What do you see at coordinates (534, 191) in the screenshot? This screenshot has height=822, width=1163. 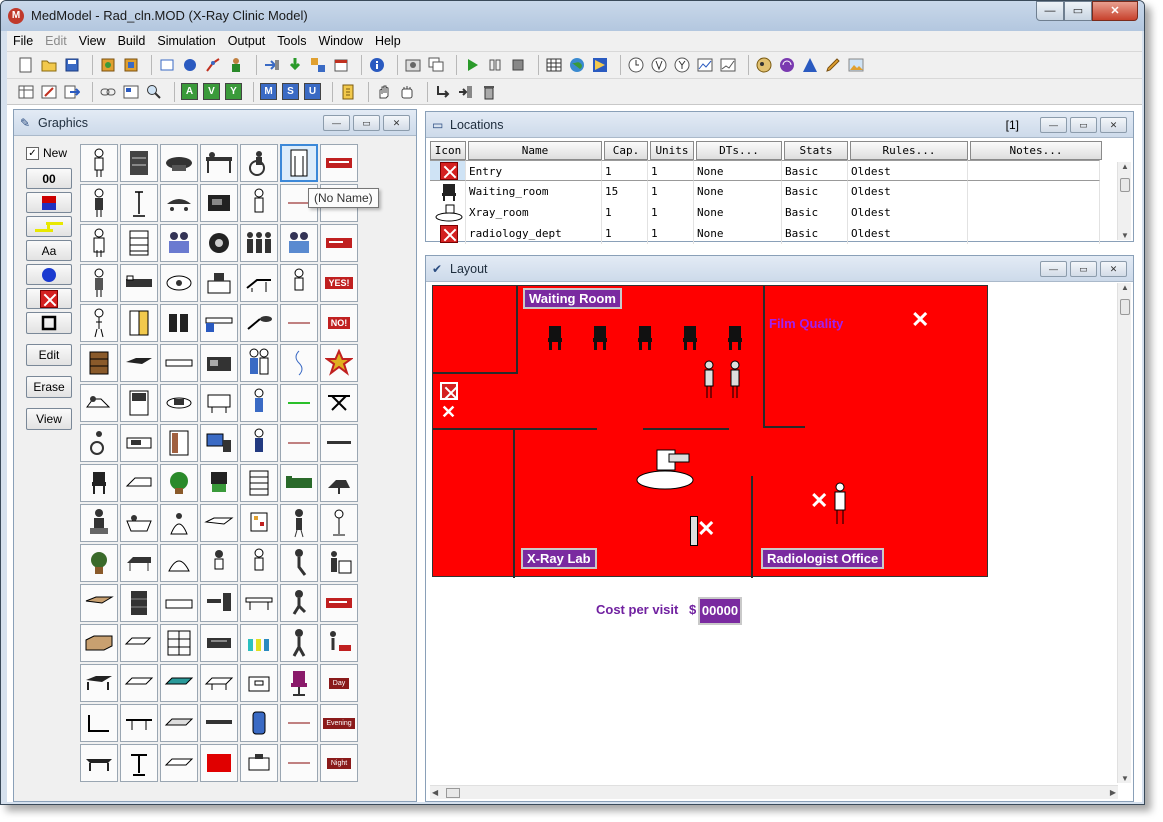 I see `row-name: Waiting_room` at bounding box center [534, 191].